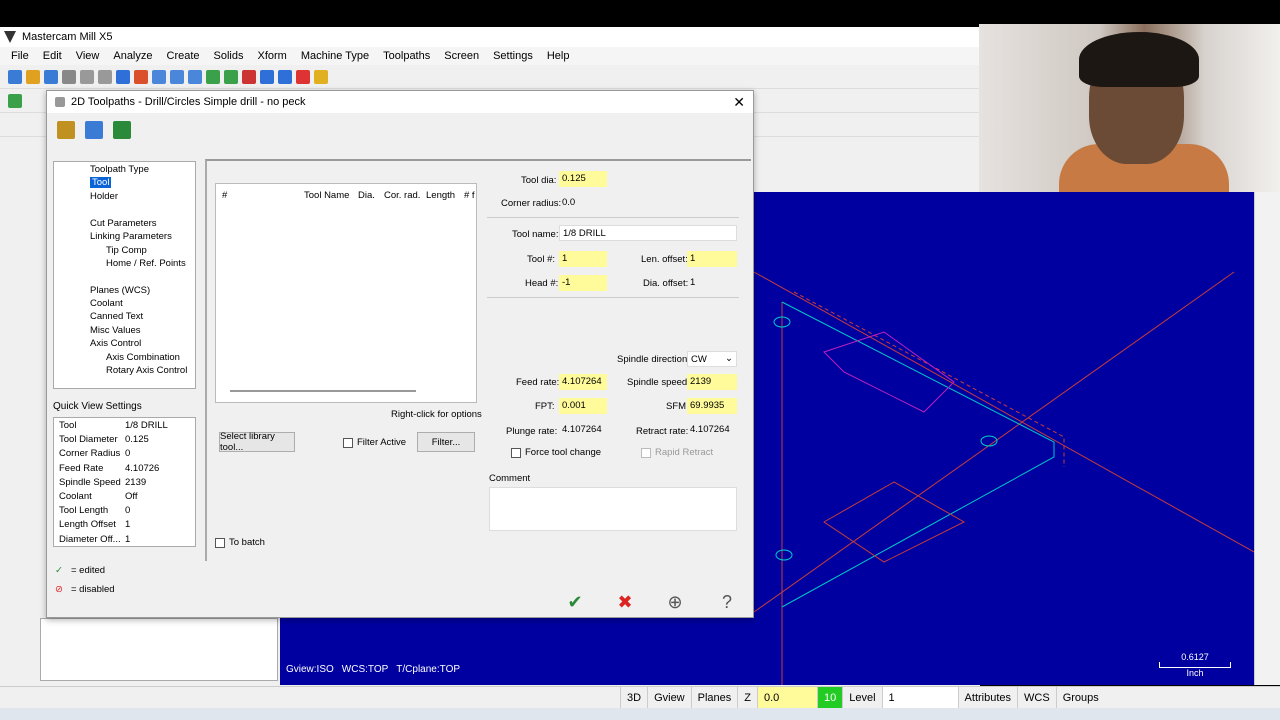 The width and height of the screenshot is (1280, 720). Describe the element at coordinates (583, 179) in the screenshot. I see `tool-dia-field: 0.125` at that location.